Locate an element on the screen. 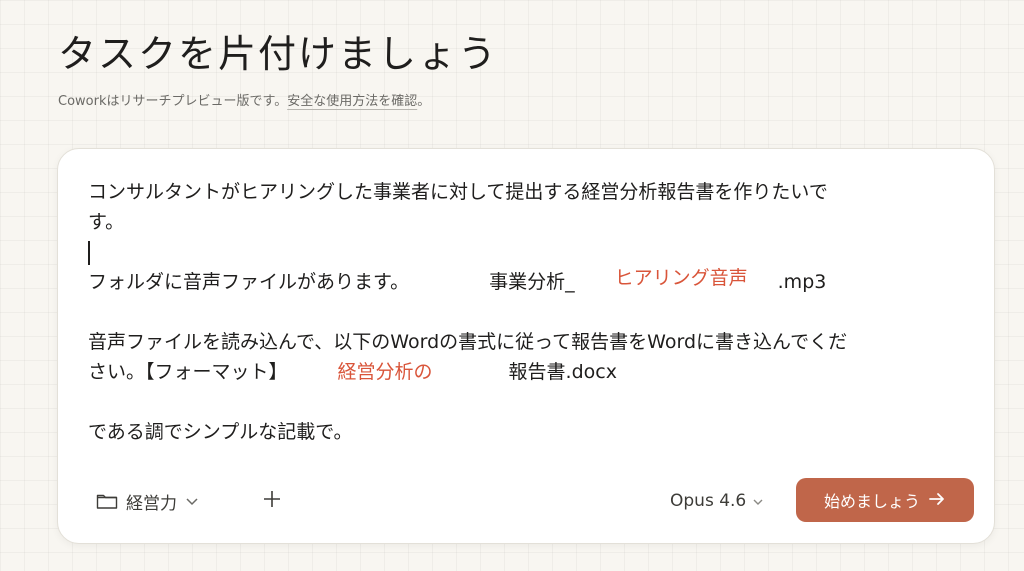 This screenshot has height=571, width=1024. prompt-blank-line is located at coordinates (528, 312).